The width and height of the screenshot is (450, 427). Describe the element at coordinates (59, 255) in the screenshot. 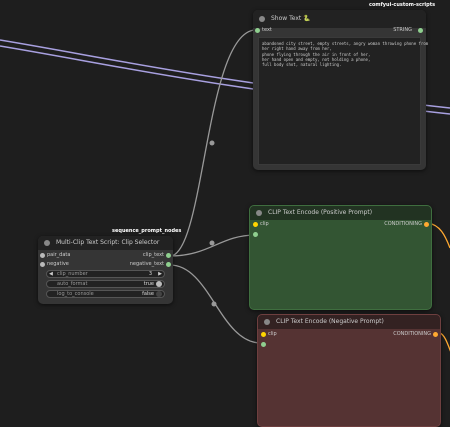

I see `pair-data-input-label: pair_data` at that location.